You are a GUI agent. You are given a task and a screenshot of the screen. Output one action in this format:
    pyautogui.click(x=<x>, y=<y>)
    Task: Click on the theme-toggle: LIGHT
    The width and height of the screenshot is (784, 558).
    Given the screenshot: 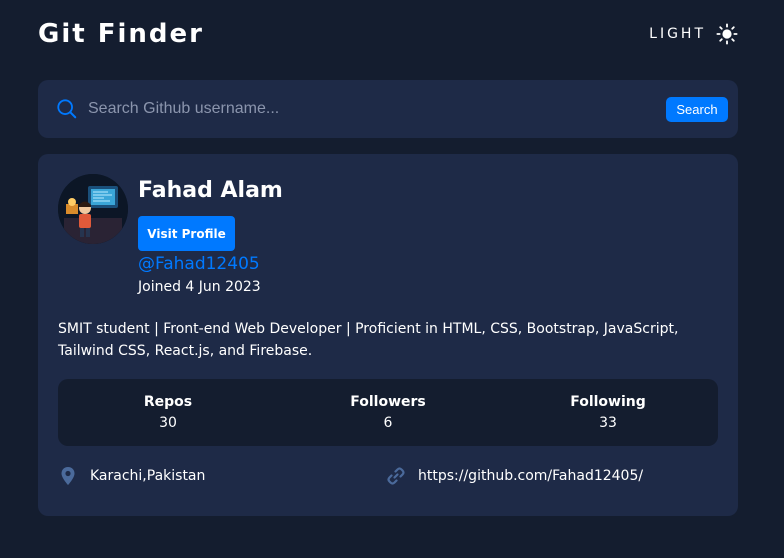 What is the action you would take?
    pyautogui.click(x=693, y=34)
    